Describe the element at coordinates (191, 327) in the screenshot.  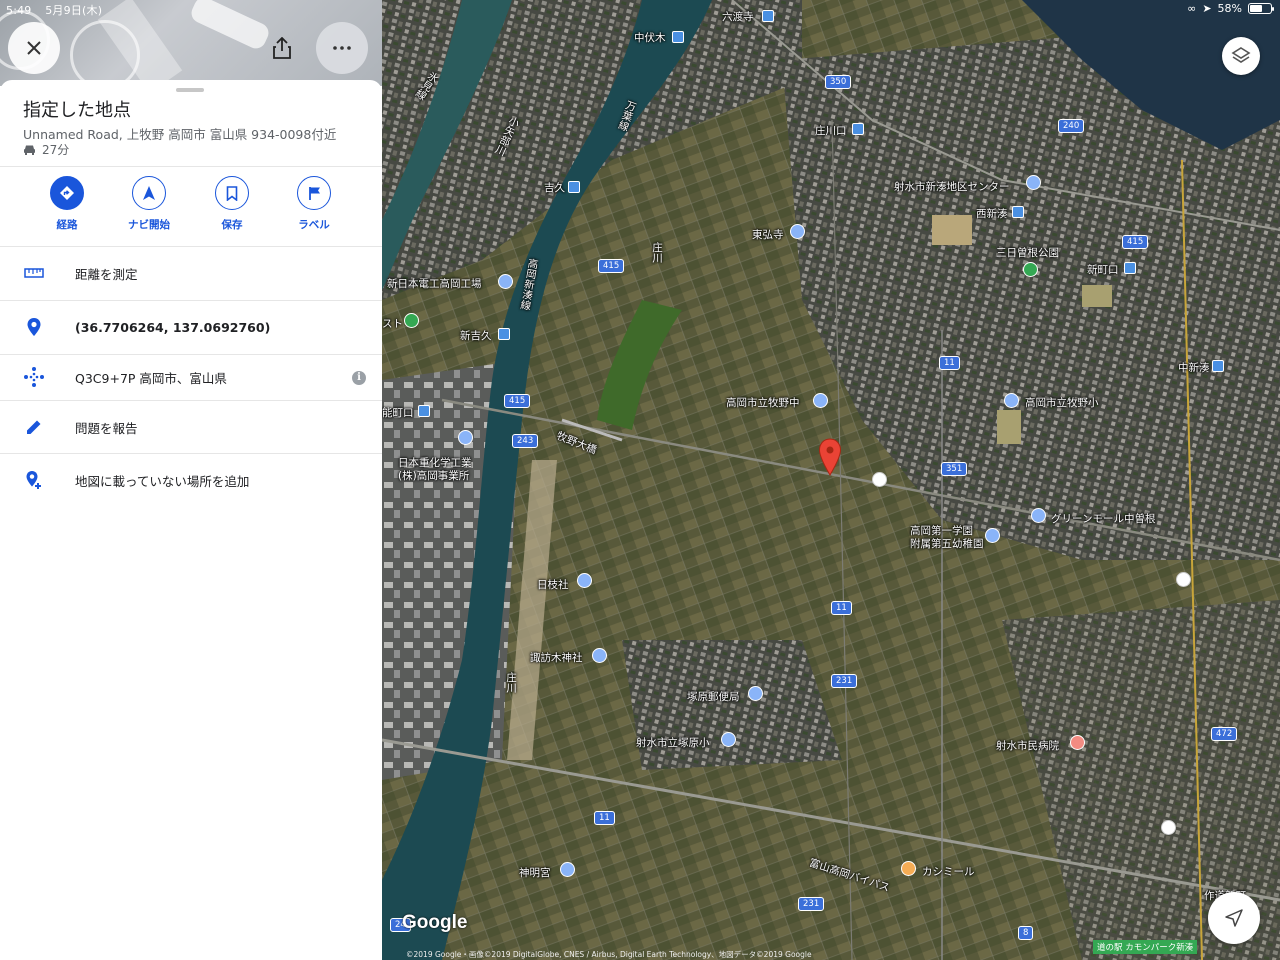
I see `coordinates-row: (36.7706264, 137.0692760)` at that location.